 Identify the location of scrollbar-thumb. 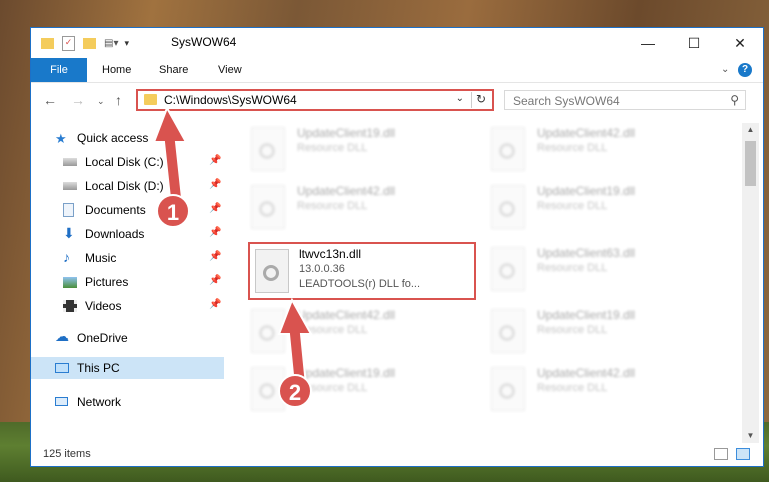
(750, 163).